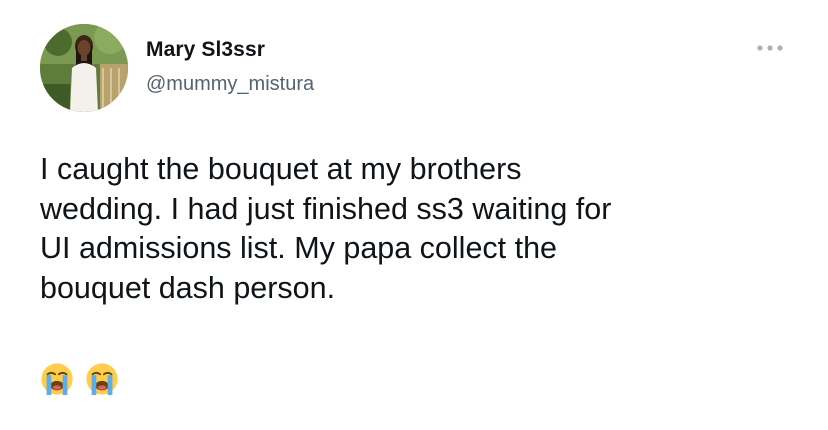 This screenshot has height=430, width=828. Describe the element at coordinates (299, 248) in the screenshot. I see `tweet-text-line: UI admissions list. My papa collect the` at that location.